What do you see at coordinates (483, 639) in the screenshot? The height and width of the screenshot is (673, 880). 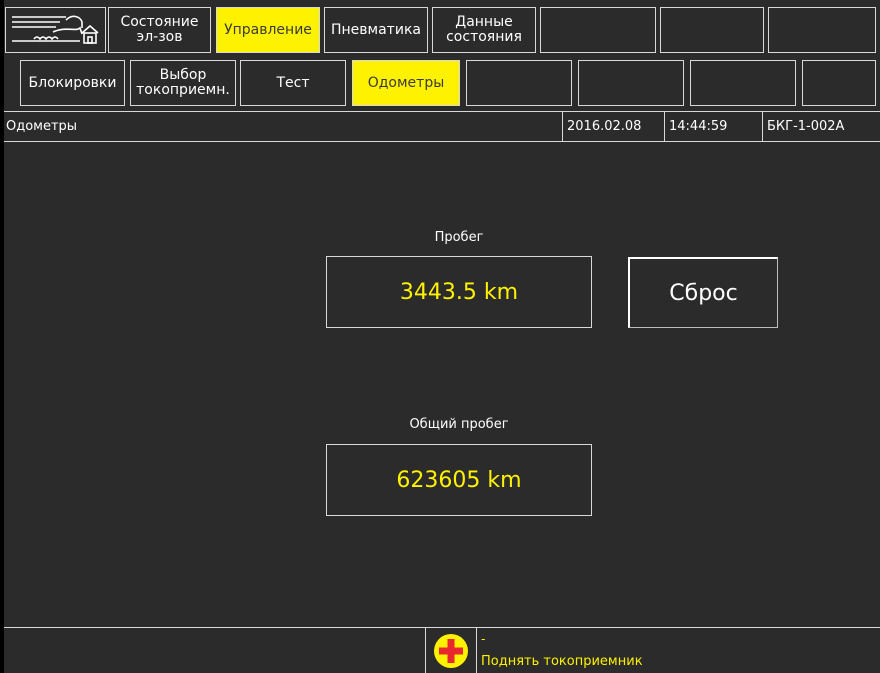 I see `message-dash: -` at bounding box center [483, 639].